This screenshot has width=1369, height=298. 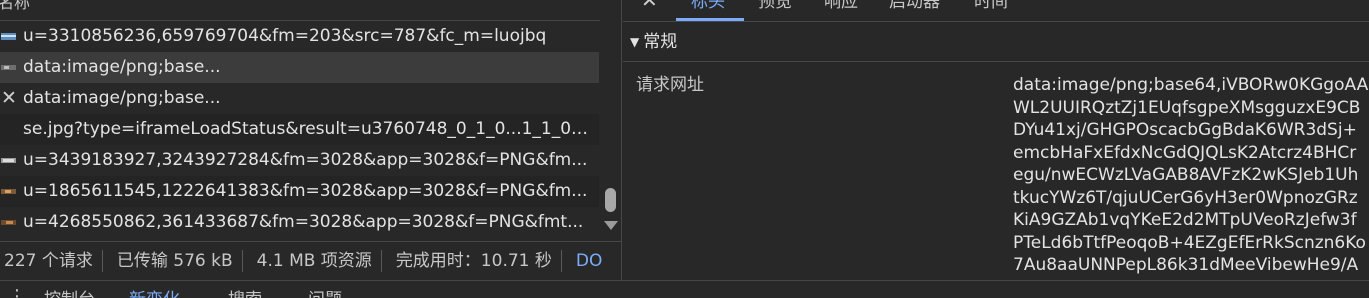 I want to click on request-count: 227 个请求, so click(x=48, y=261).